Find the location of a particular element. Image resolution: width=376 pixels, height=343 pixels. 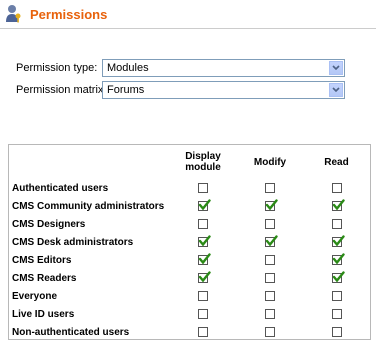

permission-type-select: Modules is located at coordinates (223, 68).